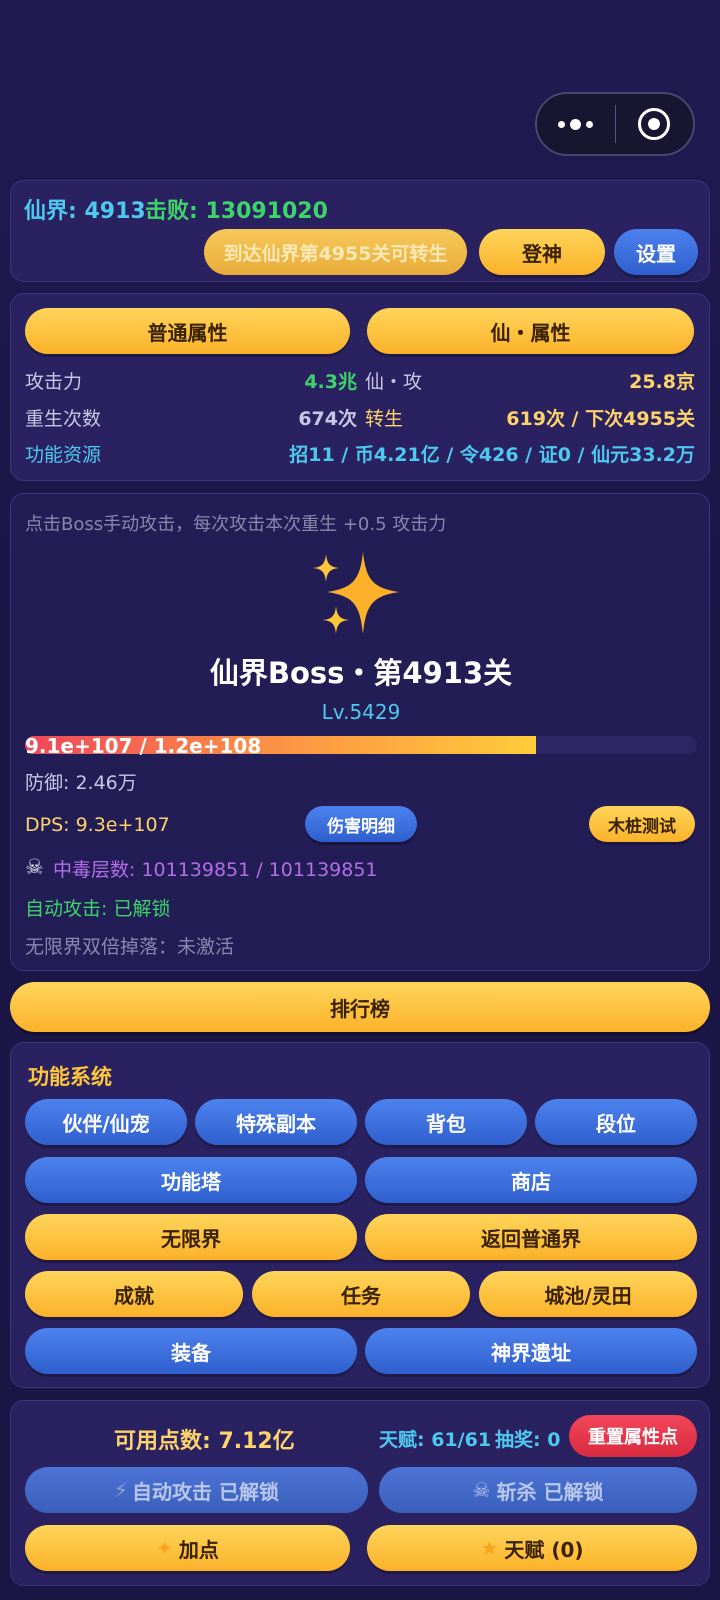 The height and width of the screenshot is (1600, 720). What do you see at coordinates (335, 252) in the screenshot?
I see `rebirth-hint-button: 到达仙界第4955关可转生` at bounding box center [335, 252].